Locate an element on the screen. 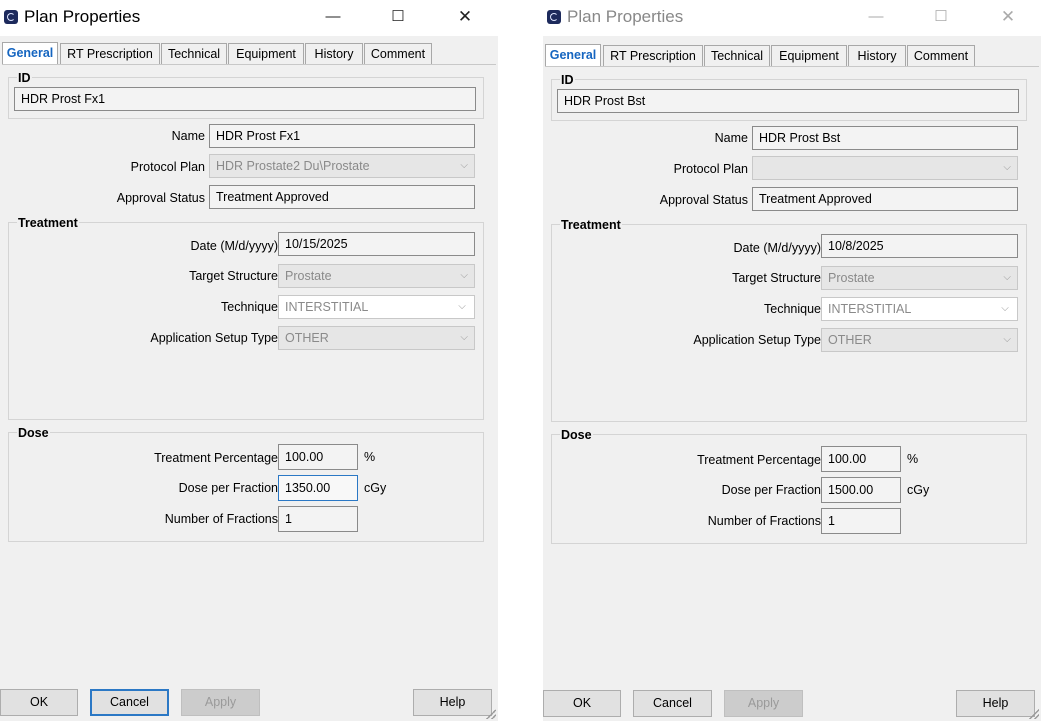 This screenshot has height=721, width=1041. name-field: HDR Prost Fx1 is located at coordinates (342, 136).